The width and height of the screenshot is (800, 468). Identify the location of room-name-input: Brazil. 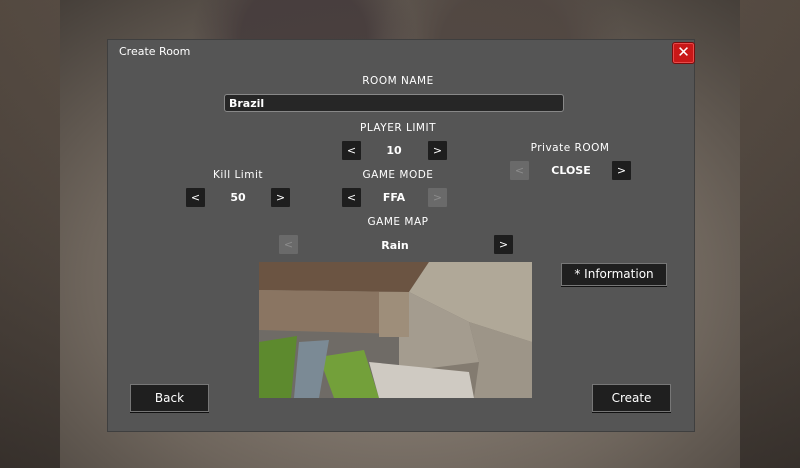
(394, 103).